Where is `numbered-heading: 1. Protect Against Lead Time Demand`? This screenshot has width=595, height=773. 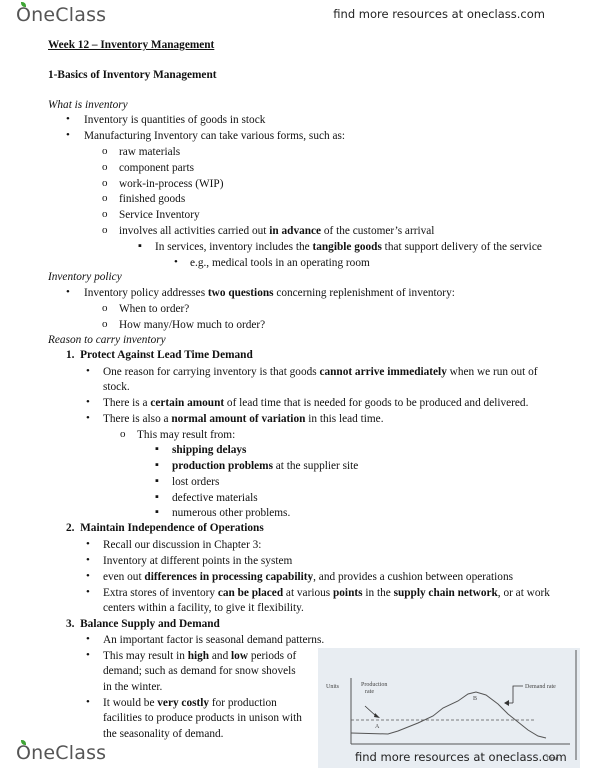
numbered-heading: 1. Protect Against Lead Time Demand is located at coordinates (159, 355).